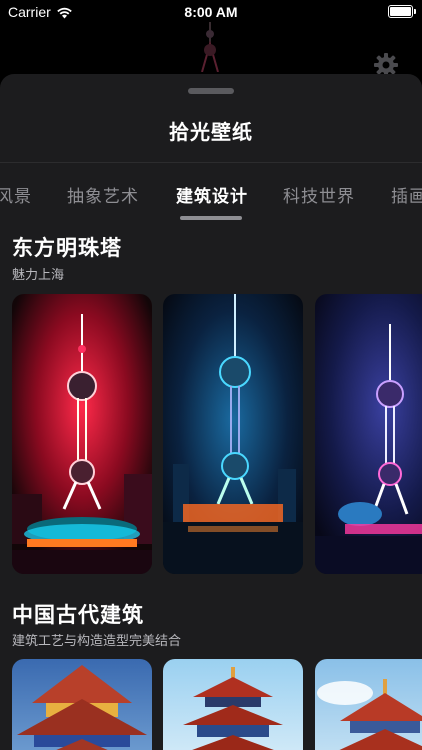  I want to click on sheet-grabber, so click(211, 91).